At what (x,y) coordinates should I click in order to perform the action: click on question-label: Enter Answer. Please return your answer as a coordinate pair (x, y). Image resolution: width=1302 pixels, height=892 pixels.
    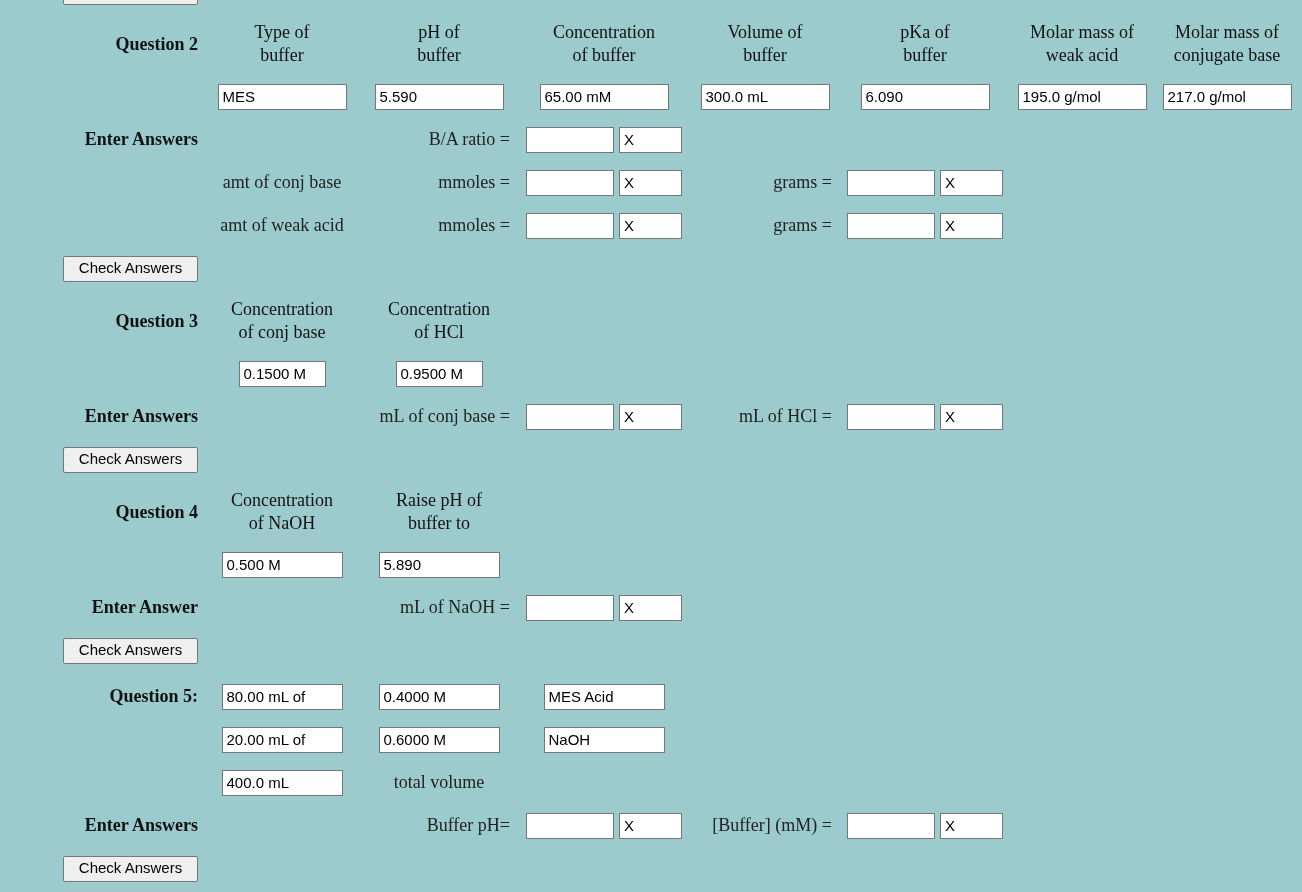
    Looking at the image, I should click on (144, 607).